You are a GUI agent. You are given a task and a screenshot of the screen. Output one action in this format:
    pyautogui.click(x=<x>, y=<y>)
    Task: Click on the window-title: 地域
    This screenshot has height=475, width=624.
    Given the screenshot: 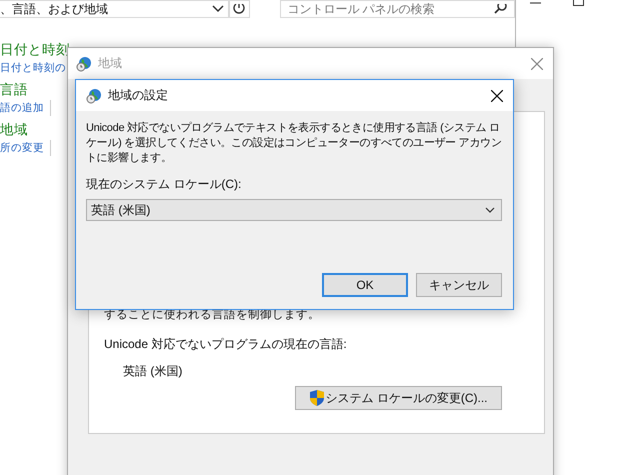 What is the action you would take?
    pyautogui.click(x=110, y=63)
    